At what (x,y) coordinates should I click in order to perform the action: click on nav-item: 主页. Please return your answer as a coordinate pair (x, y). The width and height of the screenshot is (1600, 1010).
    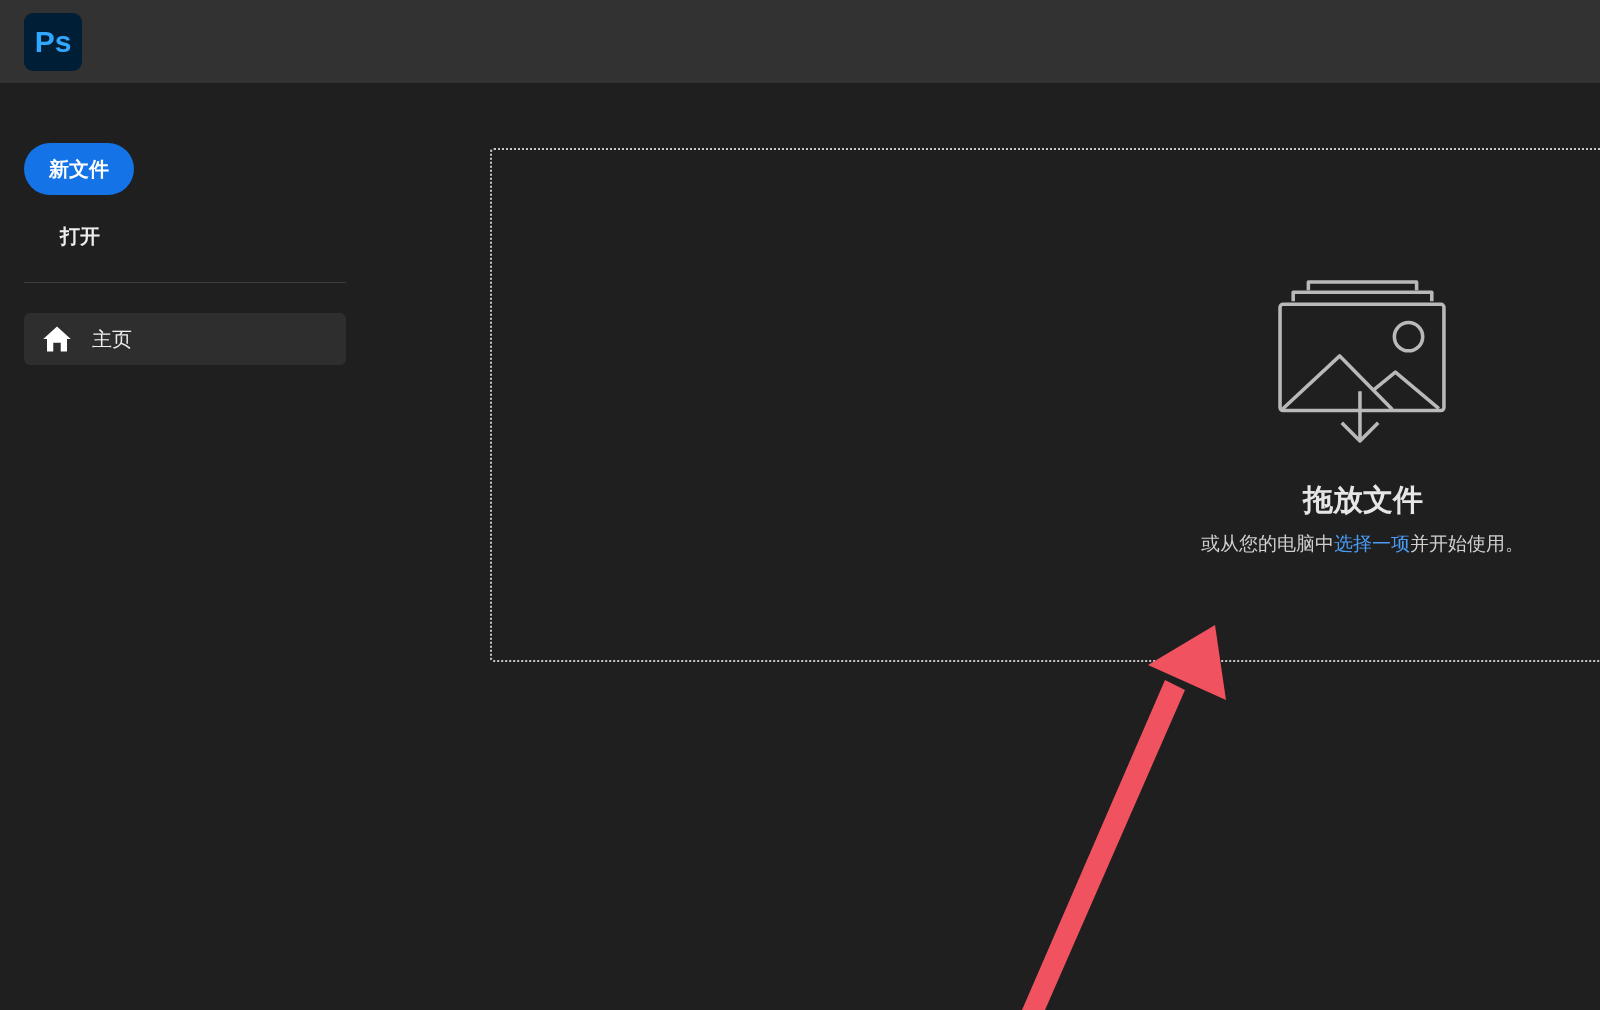
    Looking at the image, I should click on (185, 339).